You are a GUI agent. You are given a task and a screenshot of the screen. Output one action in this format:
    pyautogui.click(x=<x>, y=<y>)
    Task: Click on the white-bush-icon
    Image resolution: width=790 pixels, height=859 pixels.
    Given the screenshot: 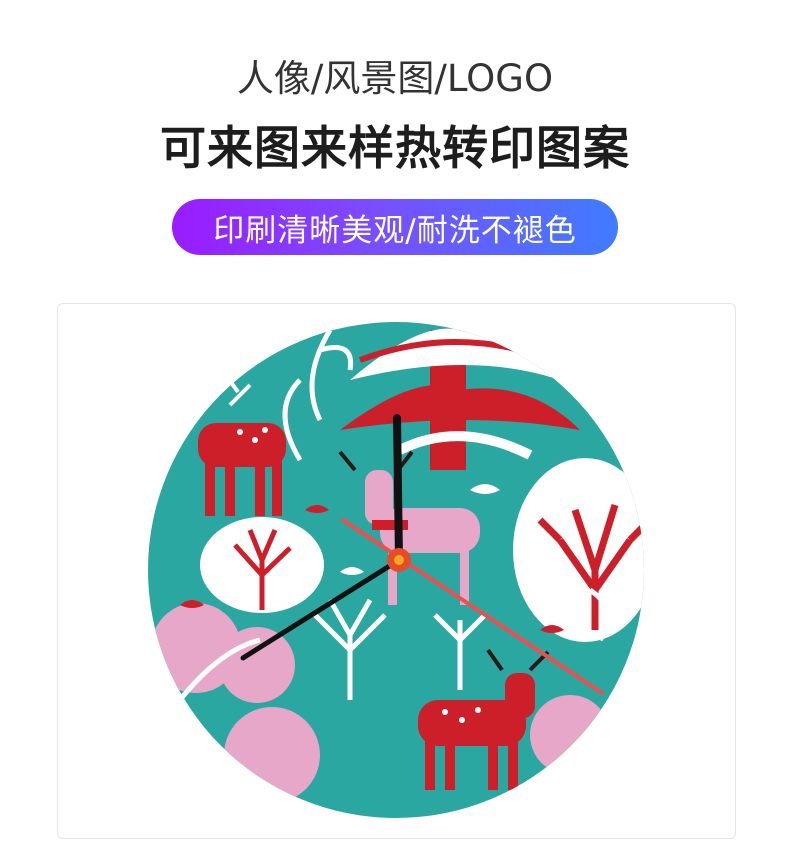 What is the action you would take?
    pyautogui.click(x=262, y=565)
    